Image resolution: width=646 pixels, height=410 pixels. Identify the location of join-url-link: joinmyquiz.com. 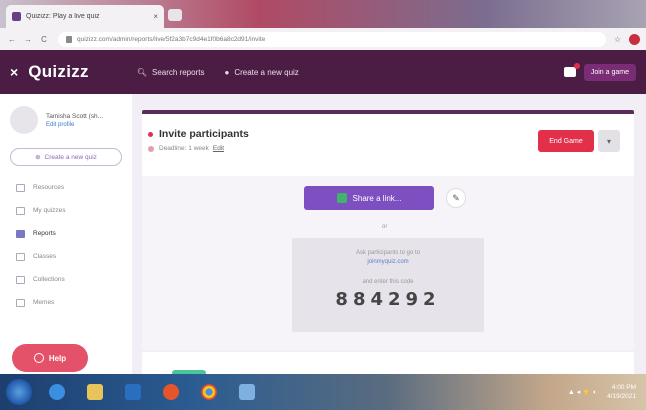
(388, 262).